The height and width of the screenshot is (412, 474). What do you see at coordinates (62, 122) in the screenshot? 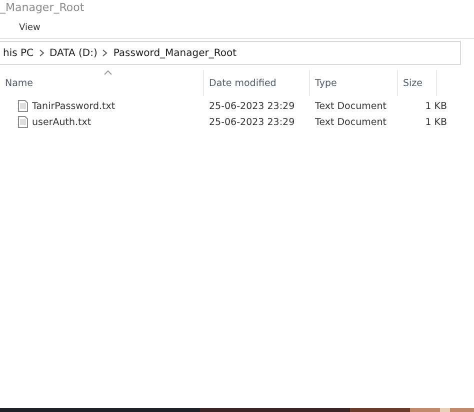
I see `file-name: userAuth.txt` at bounding box center [62, 122].